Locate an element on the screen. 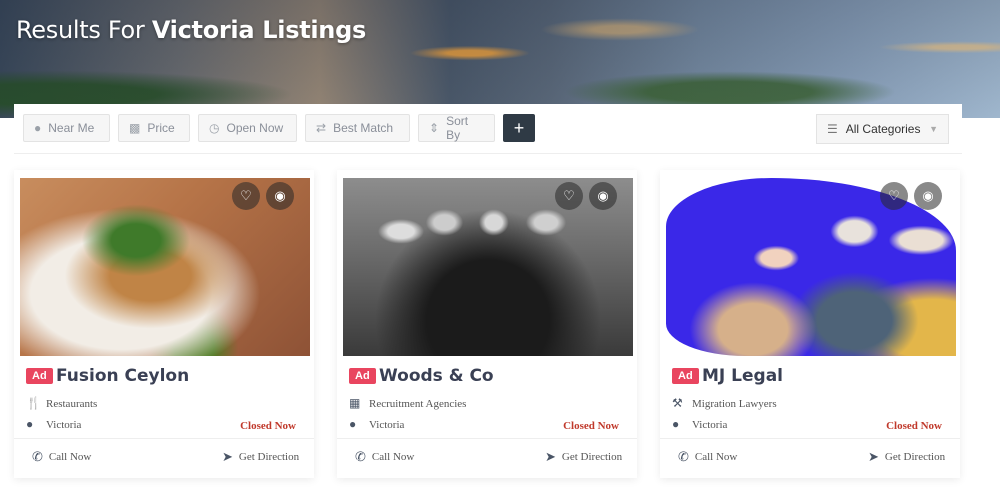 The image size is (1000, 500). list-icon: ☰ is located at coordinates (832, 129).